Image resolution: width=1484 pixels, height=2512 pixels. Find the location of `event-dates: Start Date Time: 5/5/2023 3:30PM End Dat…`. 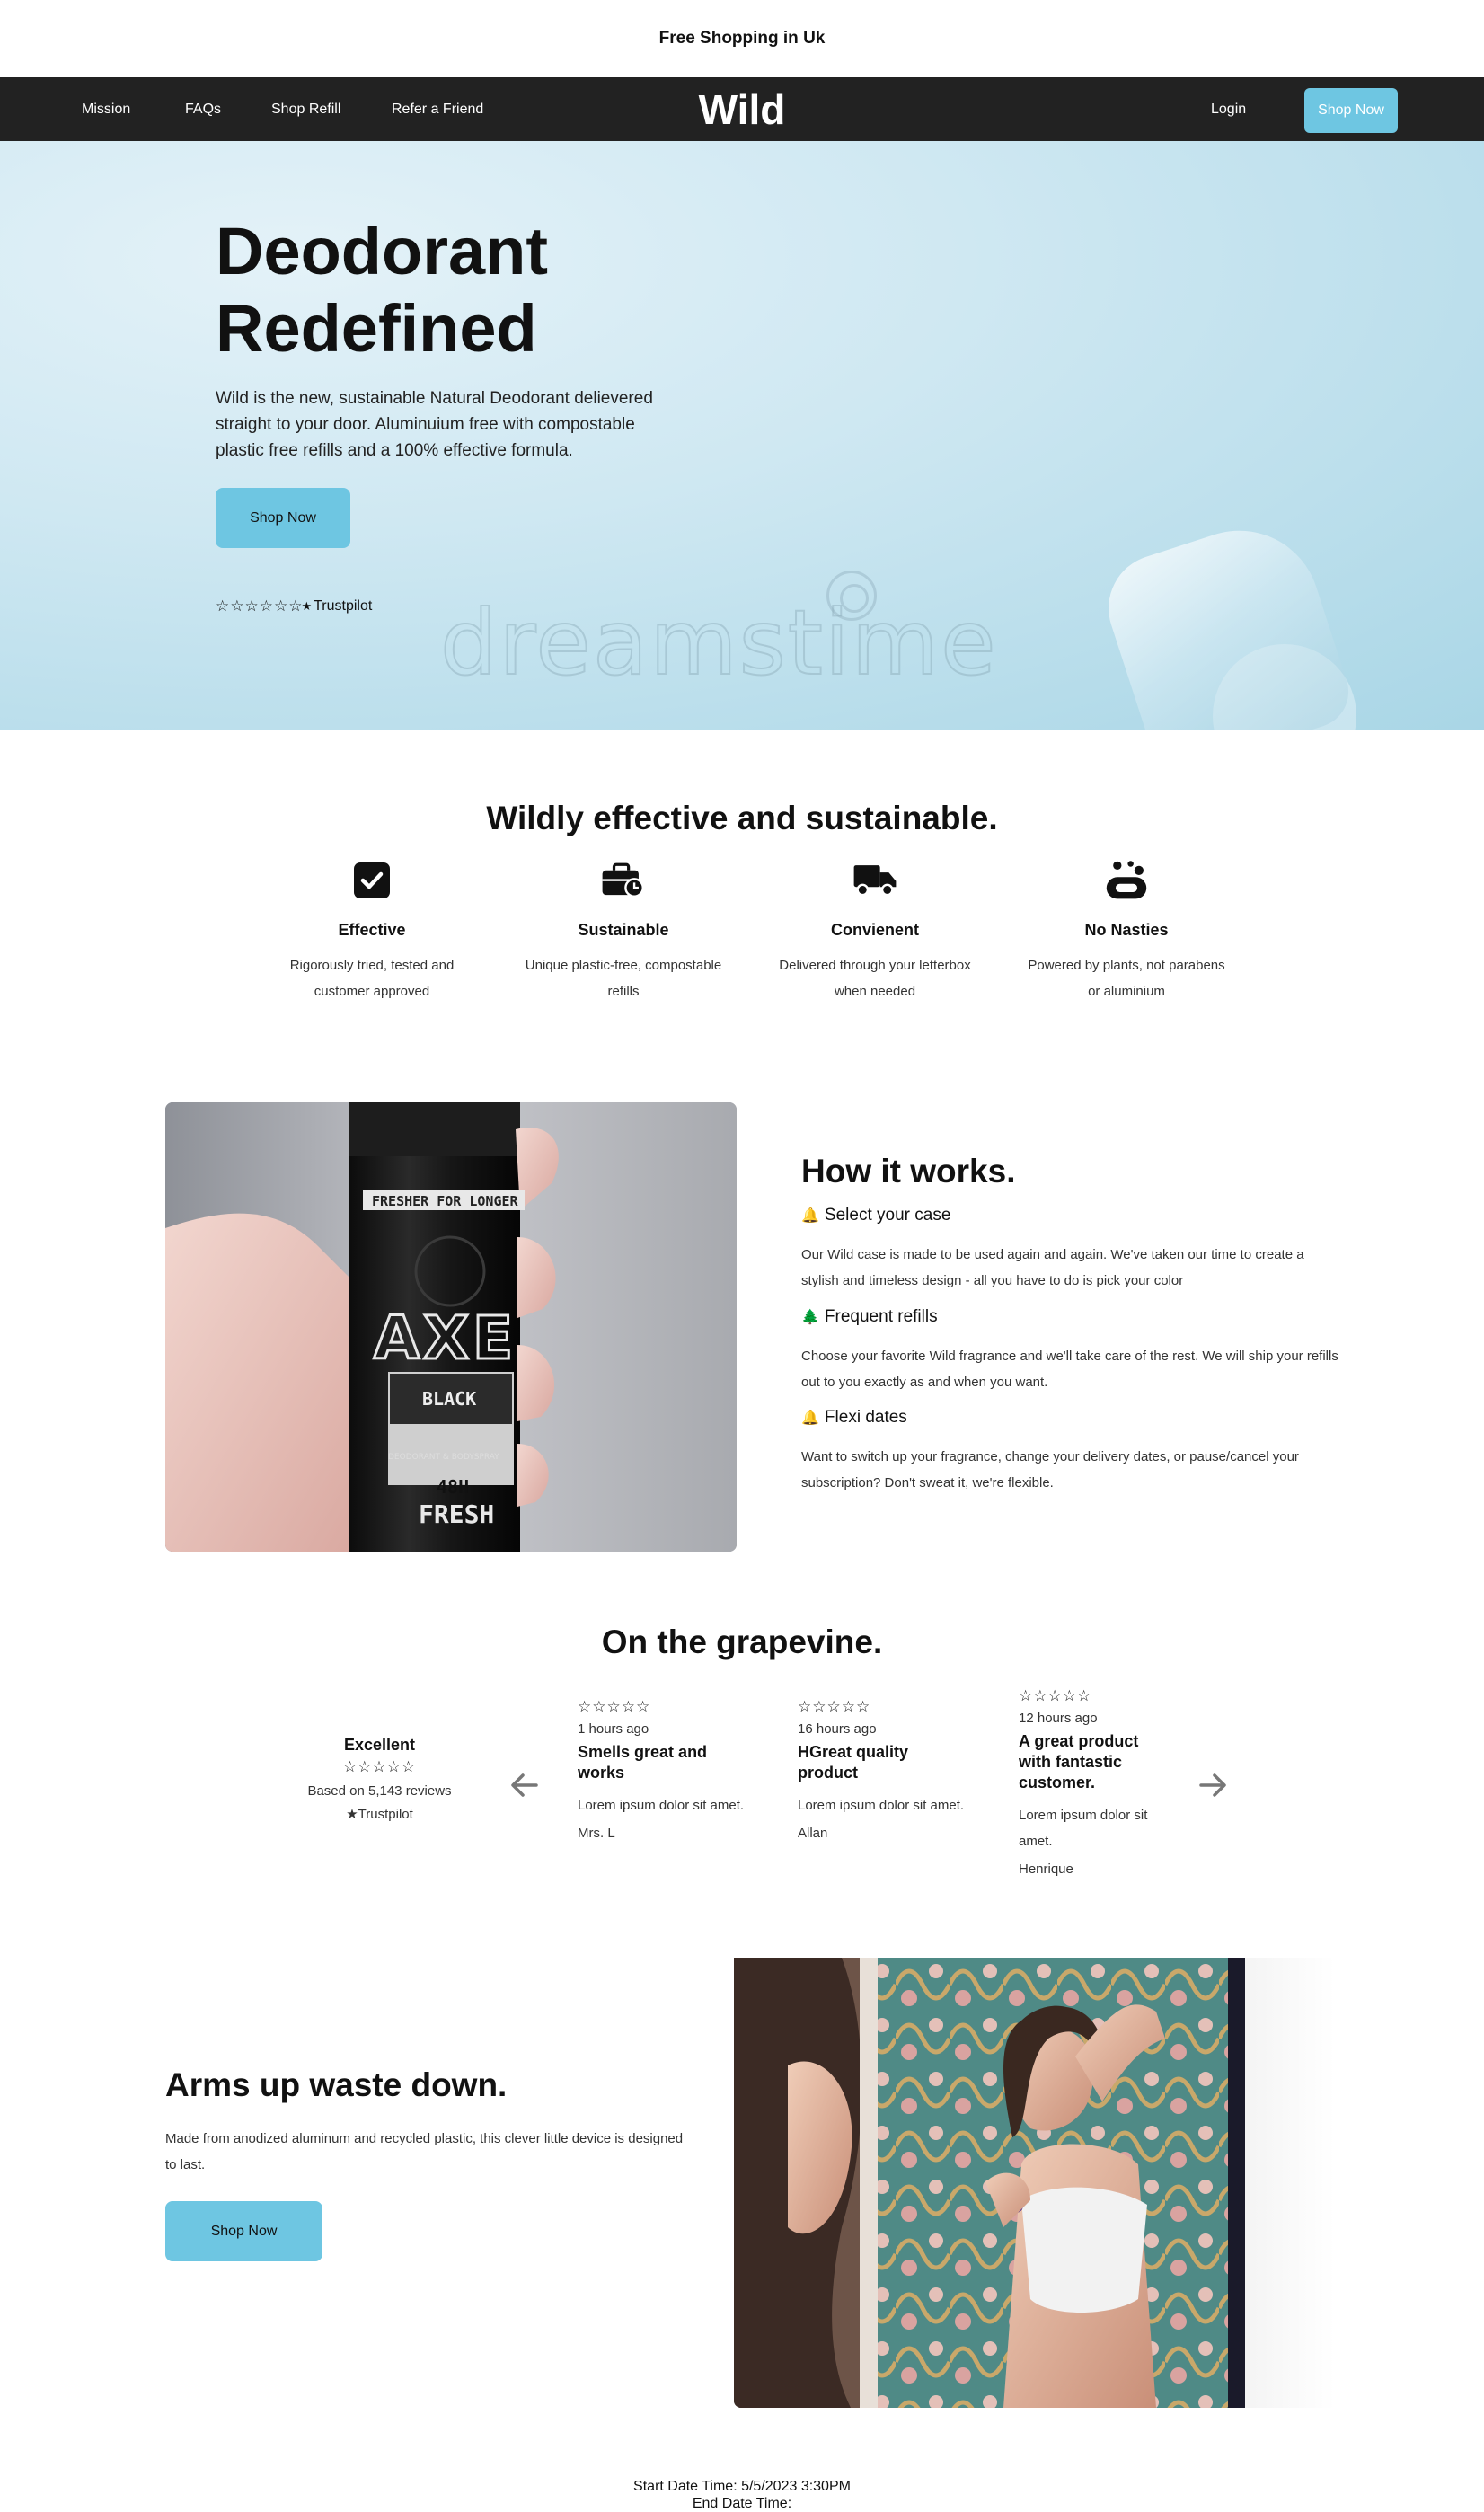

event-dates: Start Date Time: 5/5/2023 3:30PM End Dat… is located at coordinates (742, 2495).